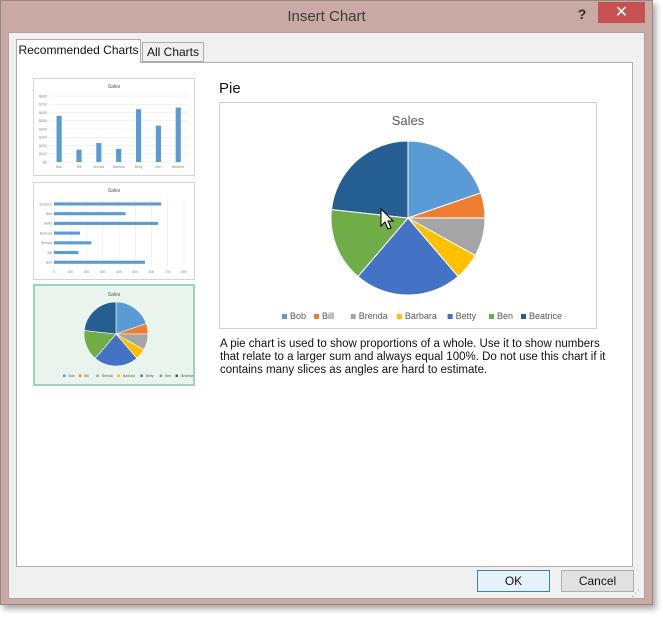 The height and width of the screenshot is (622, 663). Describe the element at coordinates (139, 167) in the screenshot. I see `thumb-col-cat: Betty` at that location.